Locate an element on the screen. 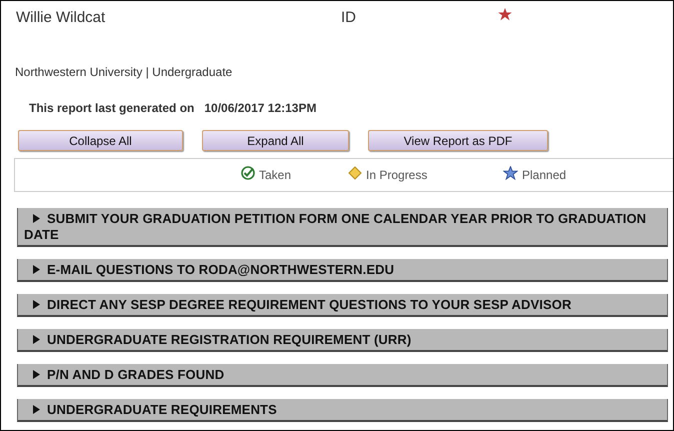 This screenshot has height=431, width=674. diamond-icon is located at coordinates (355, 173).